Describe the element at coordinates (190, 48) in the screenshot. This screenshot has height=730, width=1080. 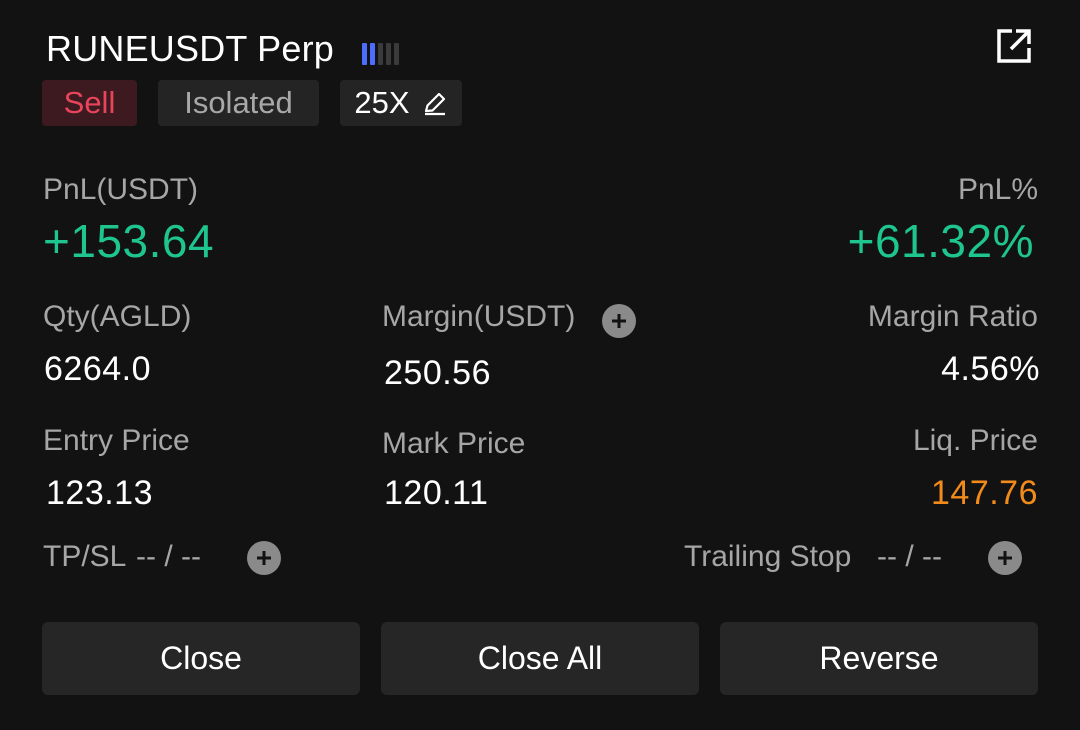
I see `position-title: RUNEUSDT Perp` at that location.